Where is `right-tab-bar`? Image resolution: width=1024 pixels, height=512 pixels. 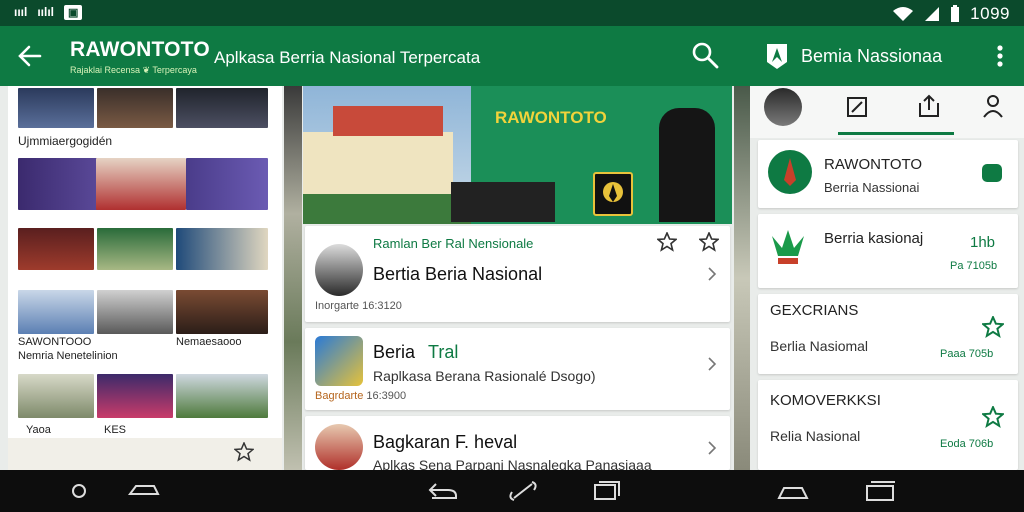
right-tab-bar is located at coordinates (887, 112).